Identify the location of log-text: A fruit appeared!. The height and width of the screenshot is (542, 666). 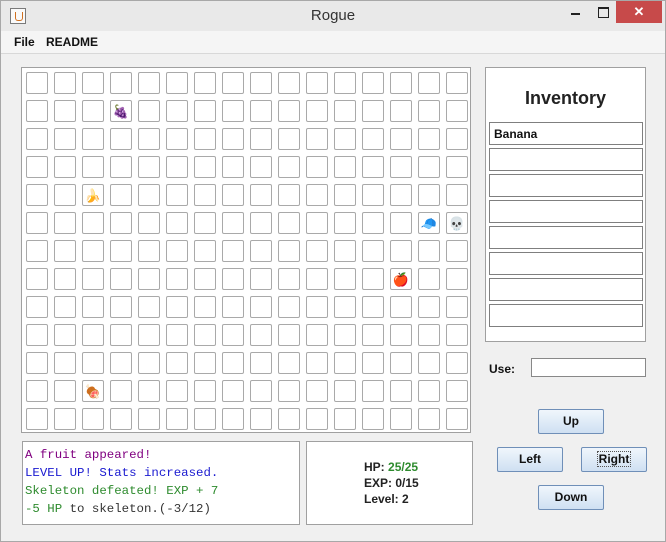
(88, 455).